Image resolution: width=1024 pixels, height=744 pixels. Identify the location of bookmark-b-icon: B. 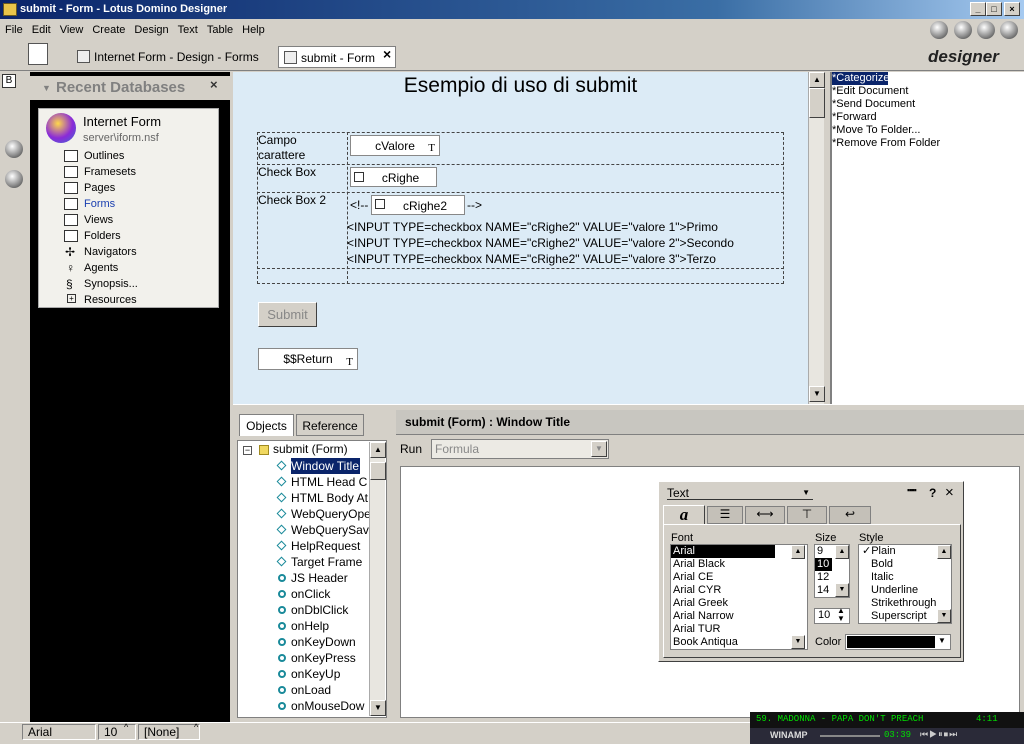
(9, 81).